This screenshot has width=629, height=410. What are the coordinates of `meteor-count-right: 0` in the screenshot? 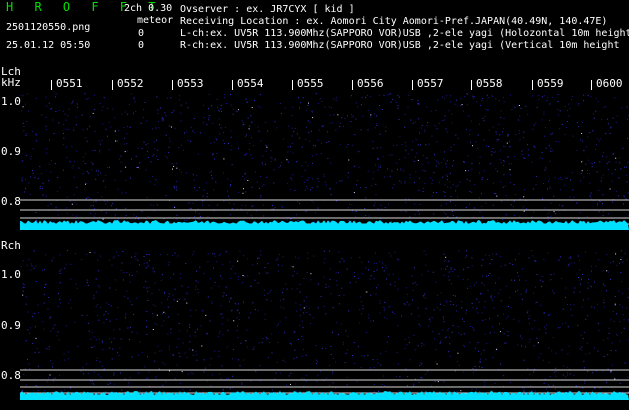 It's located at (141, 45).